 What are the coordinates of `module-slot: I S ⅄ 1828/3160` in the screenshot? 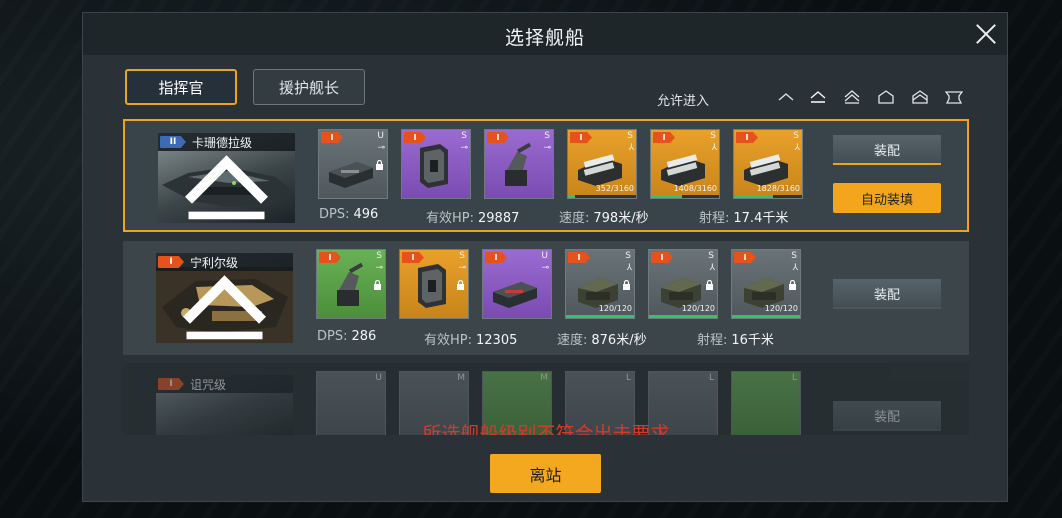 It's located at (768, 164).